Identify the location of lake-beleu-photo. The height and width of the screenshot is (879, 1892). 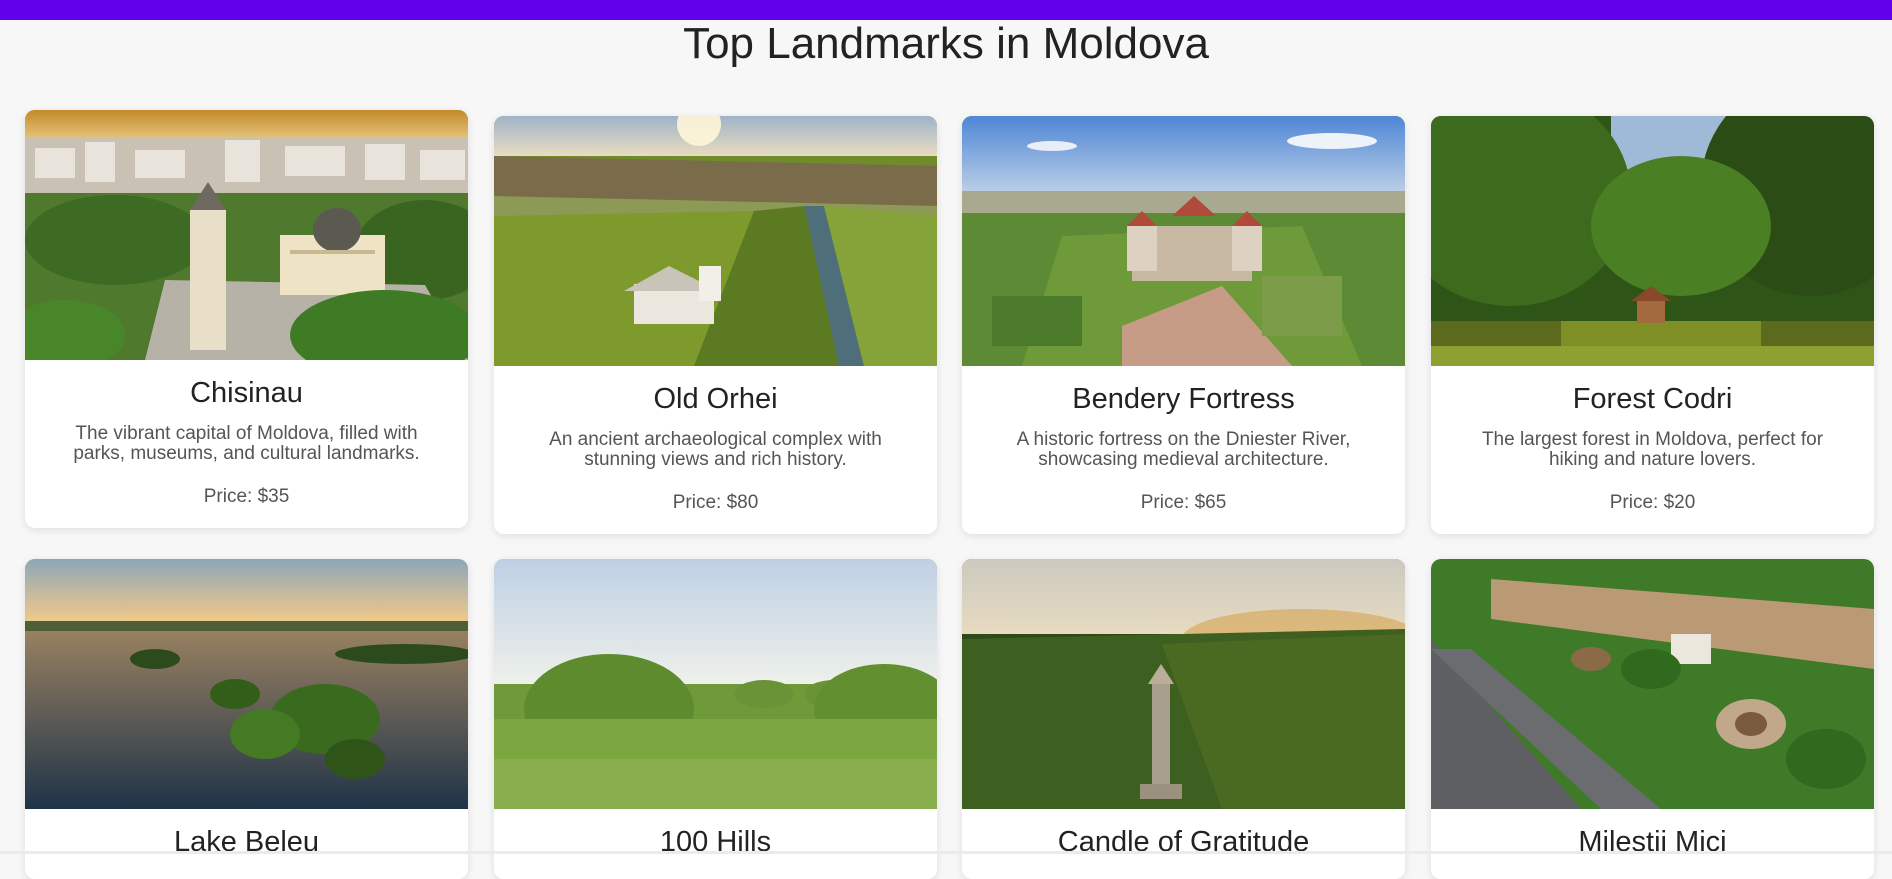
(246, 684).